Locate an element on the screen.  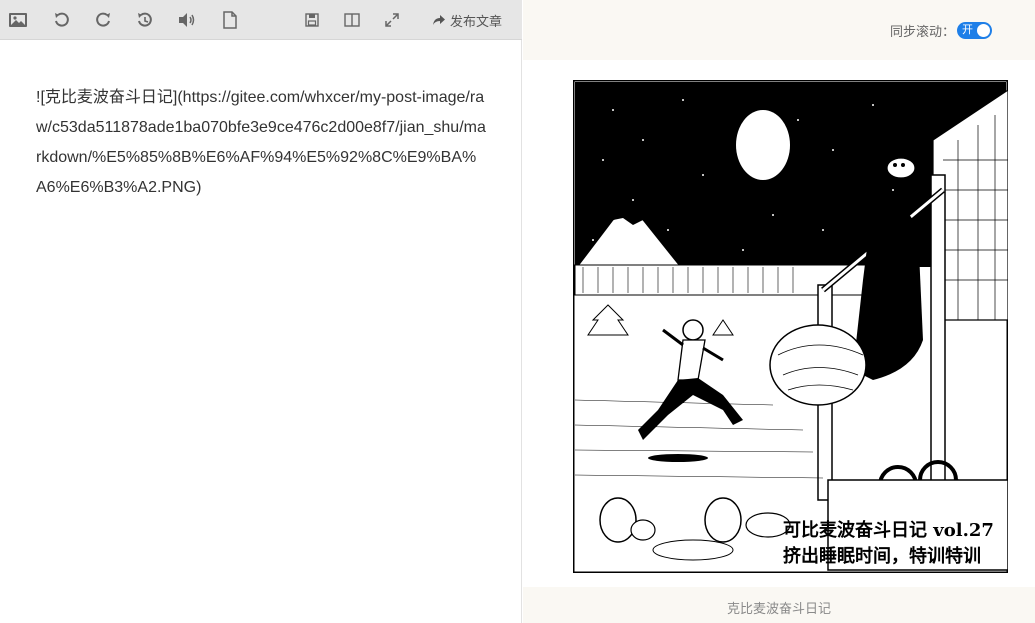
redo-icon is located at coordinates (103, 20).